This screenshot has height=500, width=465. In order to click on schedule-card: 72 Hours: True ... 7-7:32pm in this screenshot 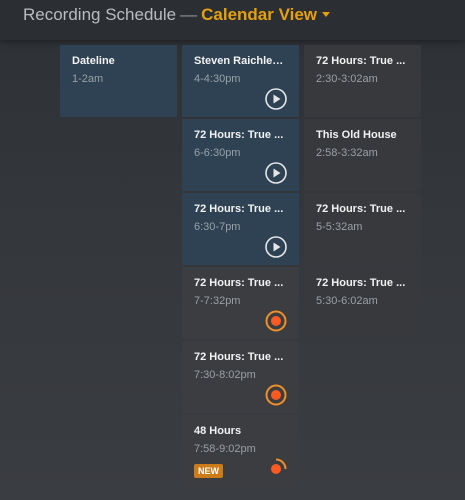, I will do `click(240, 303)`.